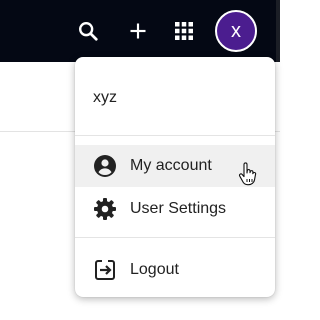 The height and width of the screenshot is (320, 320). What do you see at coordinates (105, 270) in the screenshot?
I see `logout-icon` at bounding box center [105, 270].